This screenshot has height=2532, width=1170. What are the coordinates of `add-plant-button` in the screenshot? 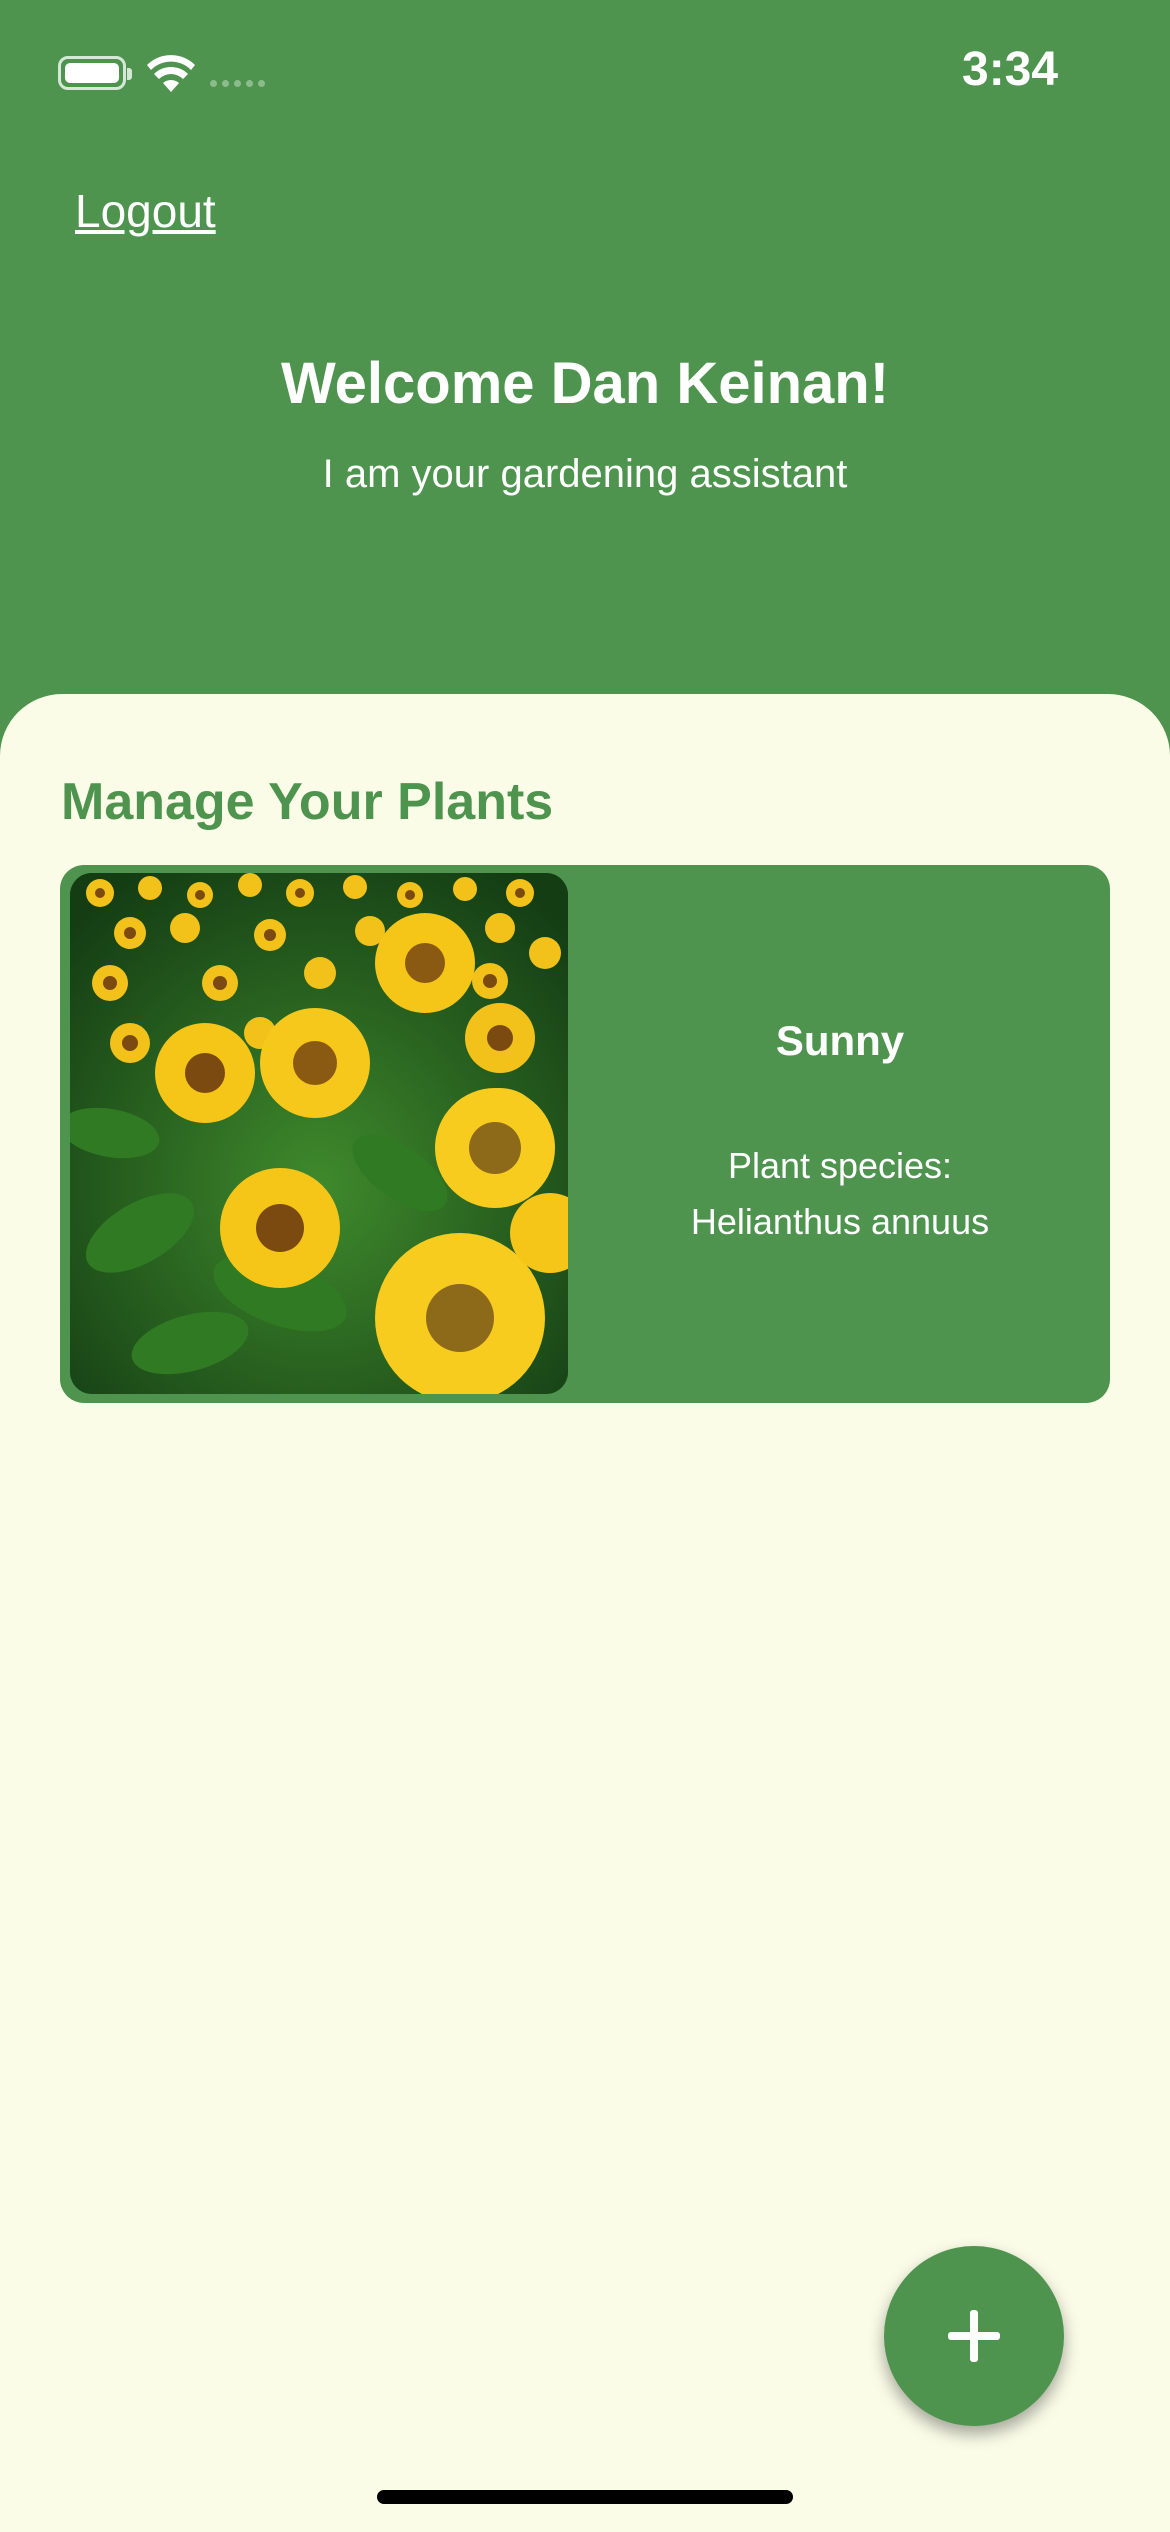 It's located at (974, 2336).